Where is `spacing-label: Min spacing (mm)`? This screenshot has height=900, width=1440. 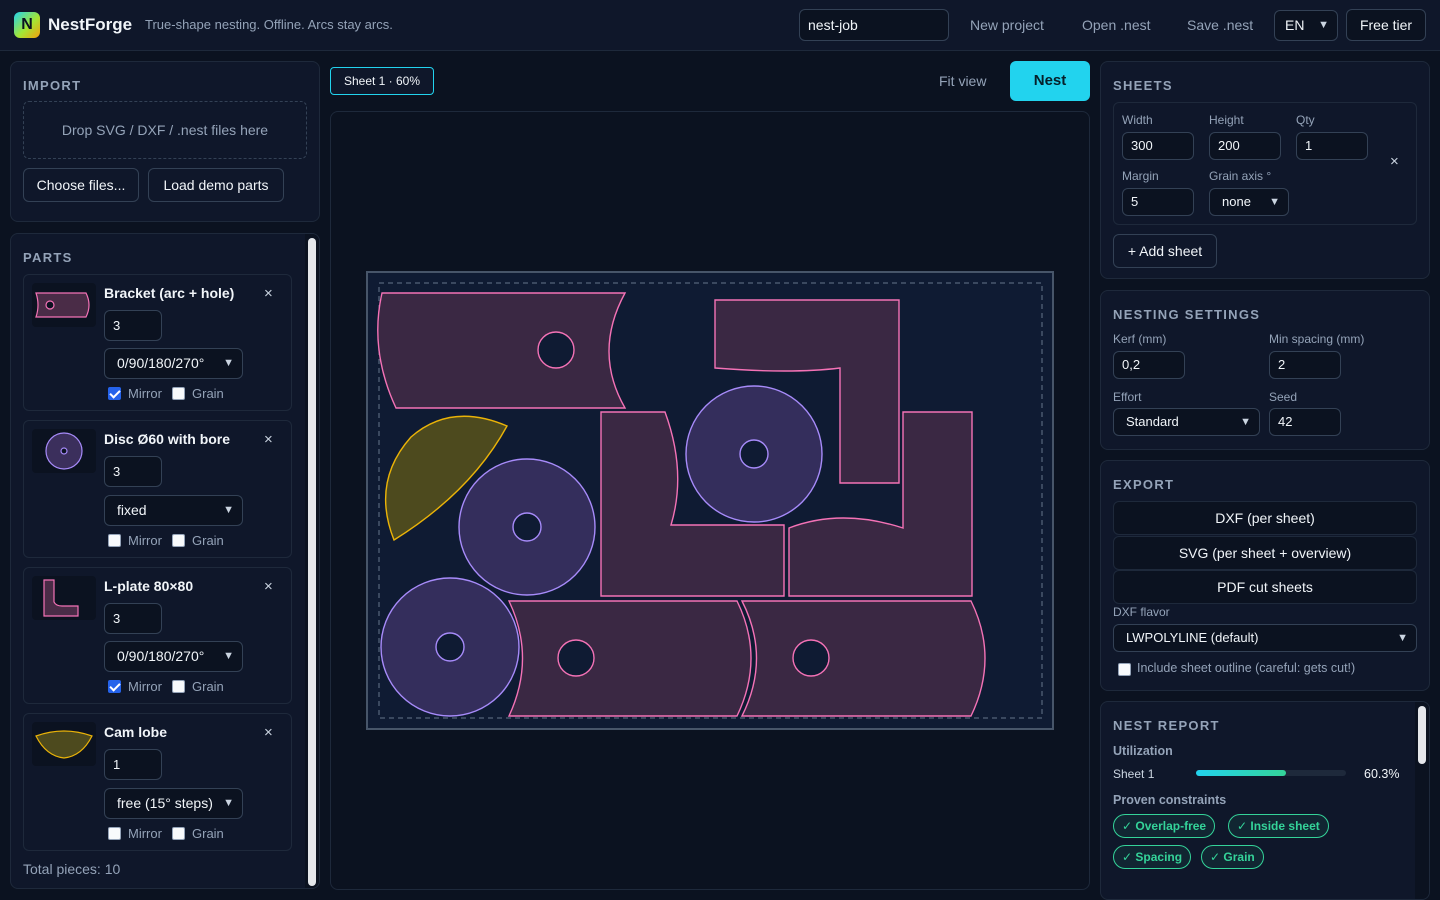
spacing-label: Min spacing (mm) is located at coordinates (1317, 339).